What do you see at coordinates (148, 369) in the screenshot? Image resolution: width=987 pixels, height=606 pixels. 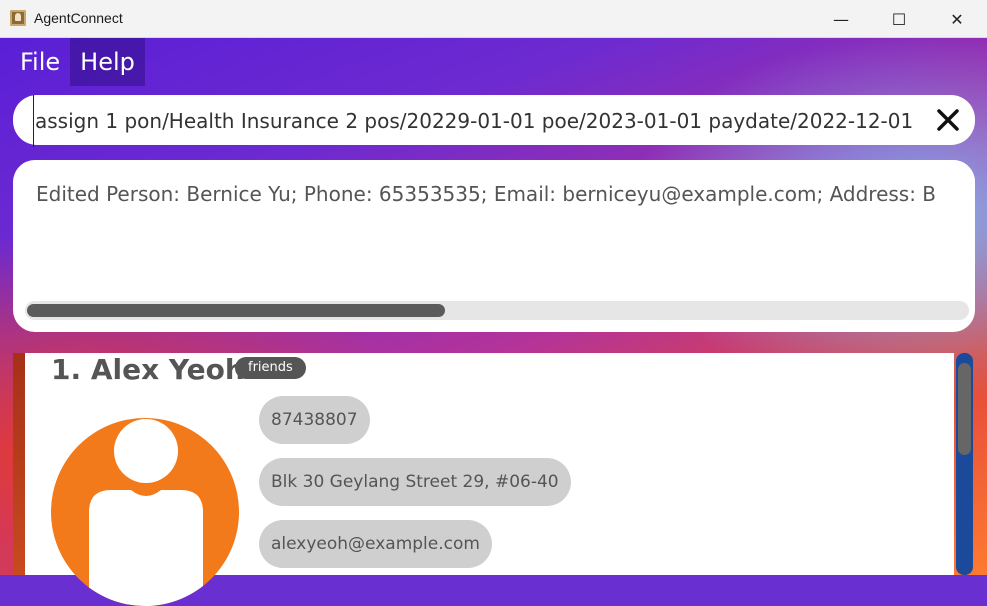 I see `person-name: 1. Alex Yeoh` at bounding box center [148, 369].